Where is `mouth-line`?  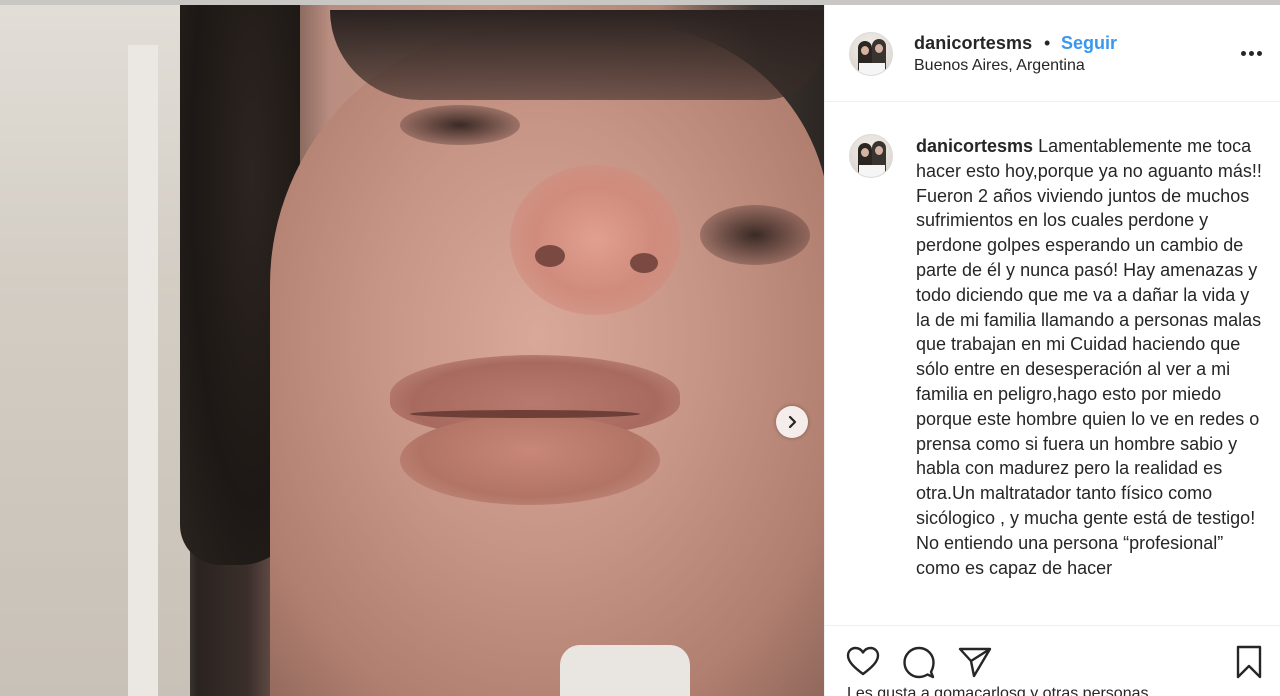
mouth-line is located at coordinates (525, 414).